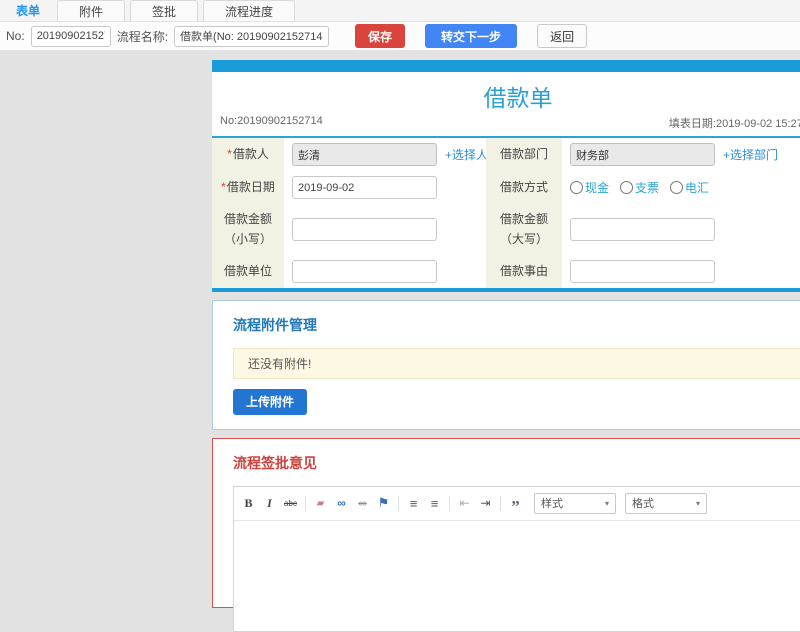 The height and width of the screenshot is (632, 800). I want to click on bold-icon: B, so click(248, 503).